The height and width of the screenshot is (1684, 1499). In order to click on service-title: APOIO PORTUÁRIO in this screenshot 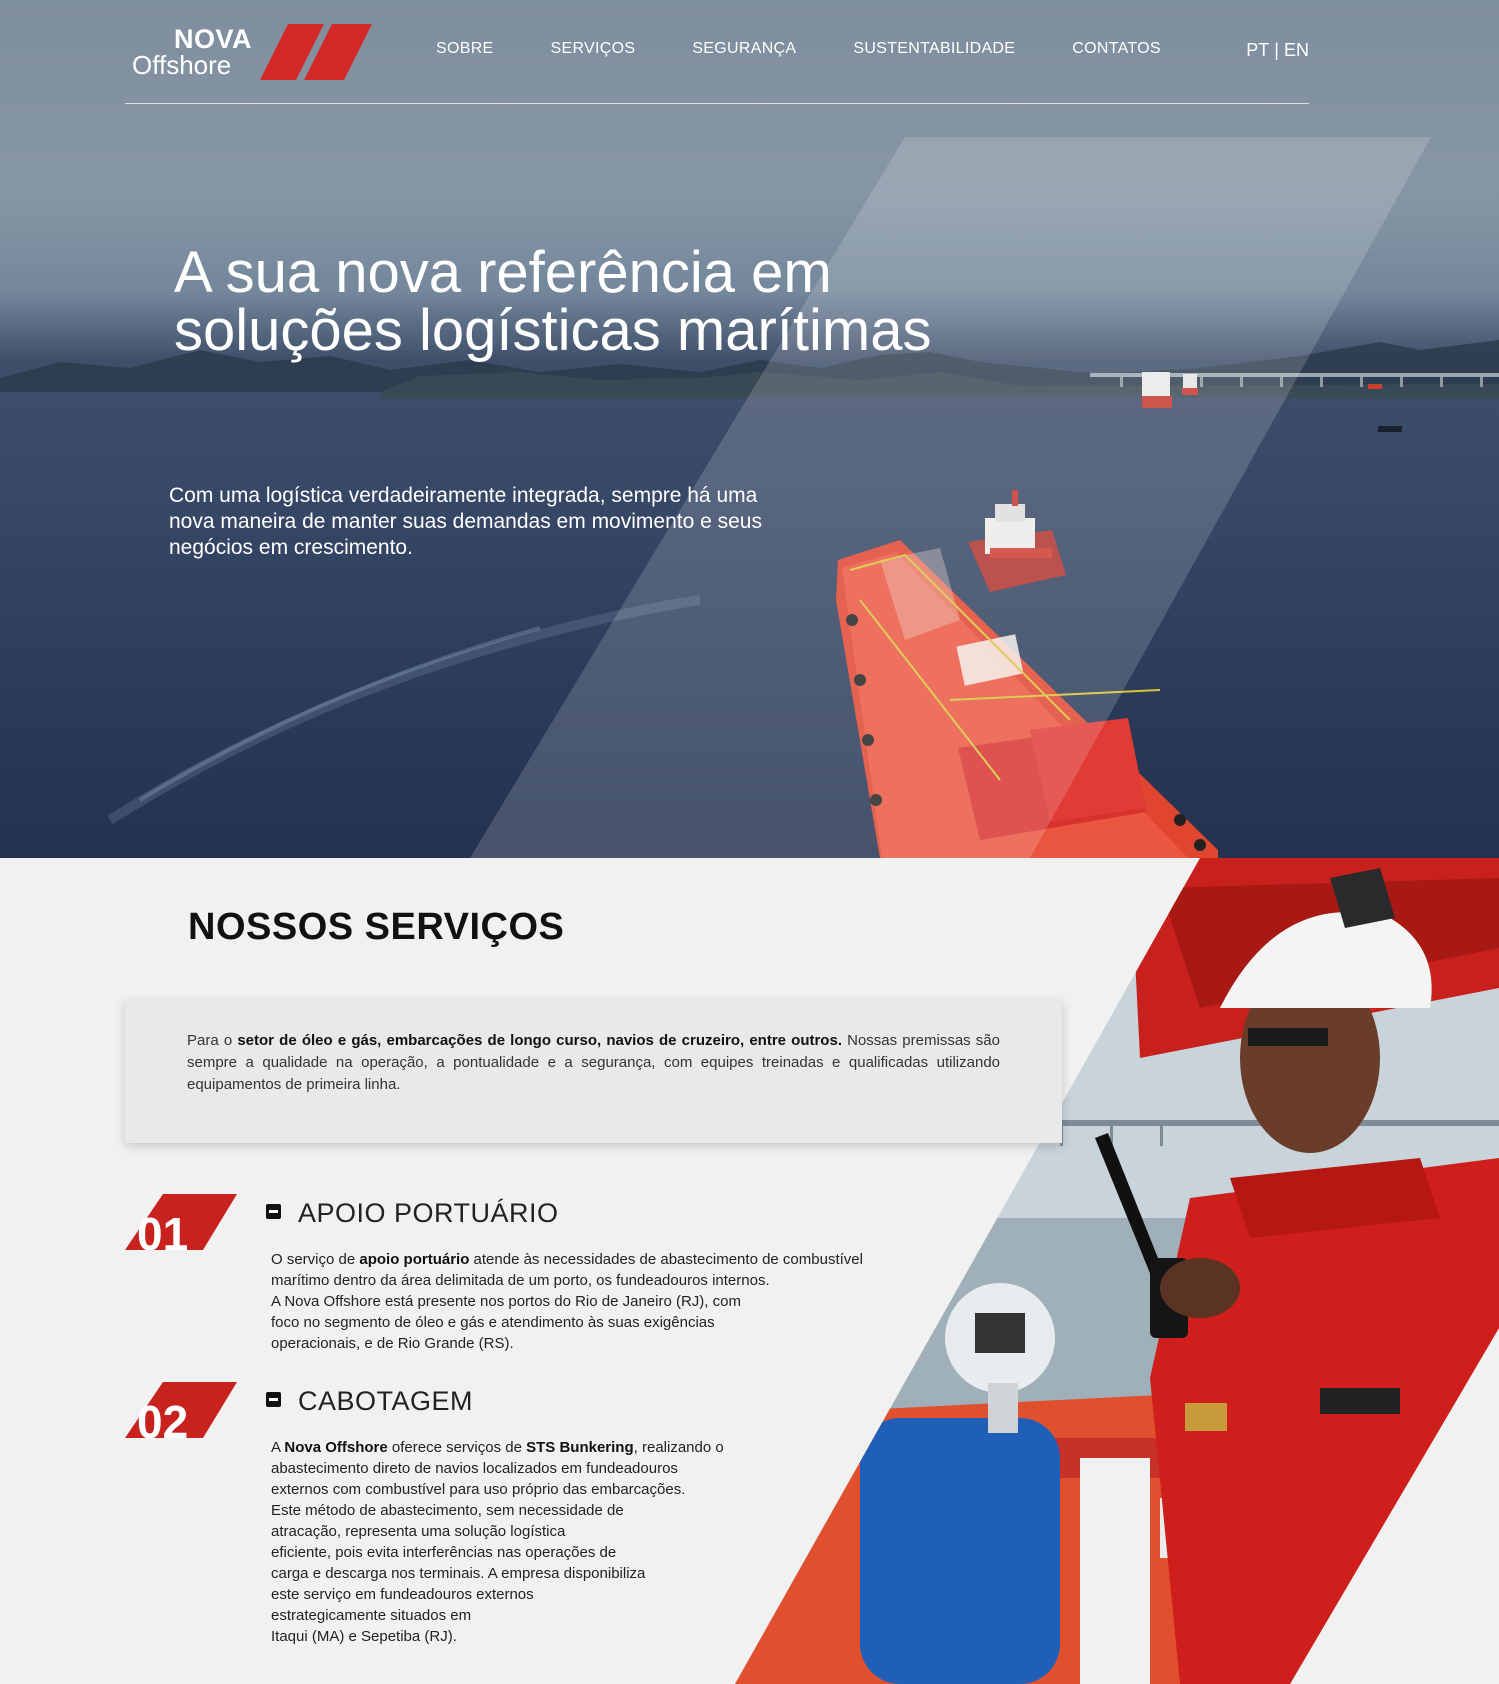, I will do `click(428, 1213)`.